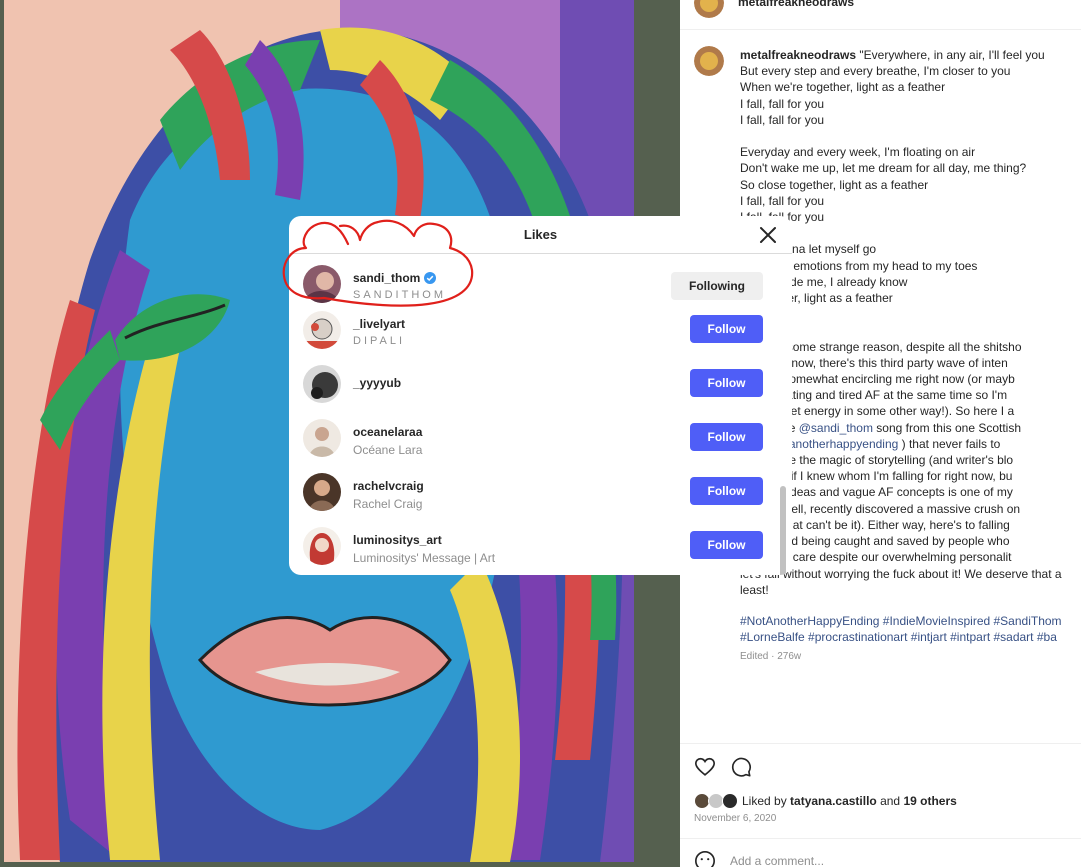  Describe the element at coordinates (388, 450) in the screenshot. I see `full-name: Océane Lara` at that location.